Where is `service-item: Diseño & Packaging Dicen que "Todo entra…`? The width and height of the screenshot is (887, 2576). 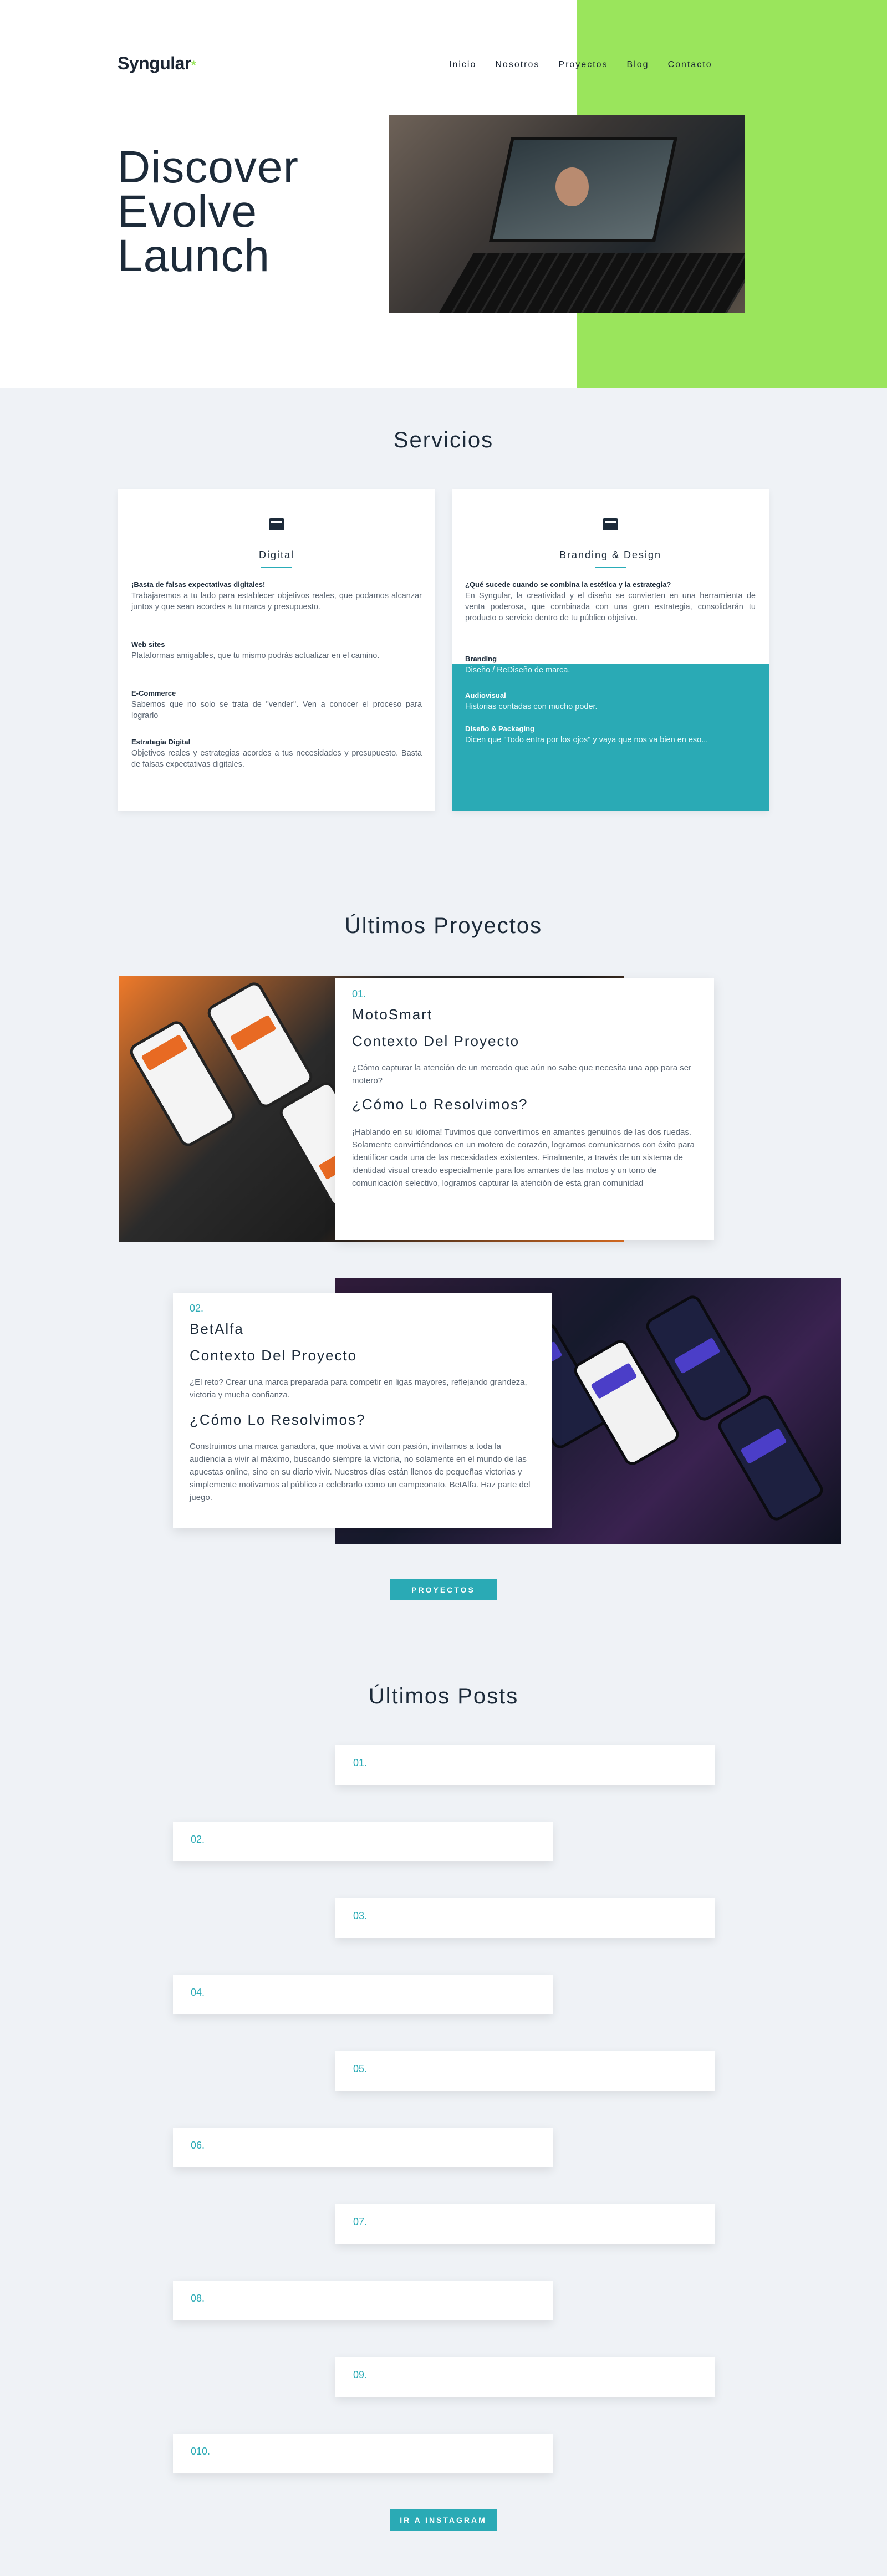 service-item: Diseño & Packaging Dicen que "Todo entra… is located at coordinates (610, 734).